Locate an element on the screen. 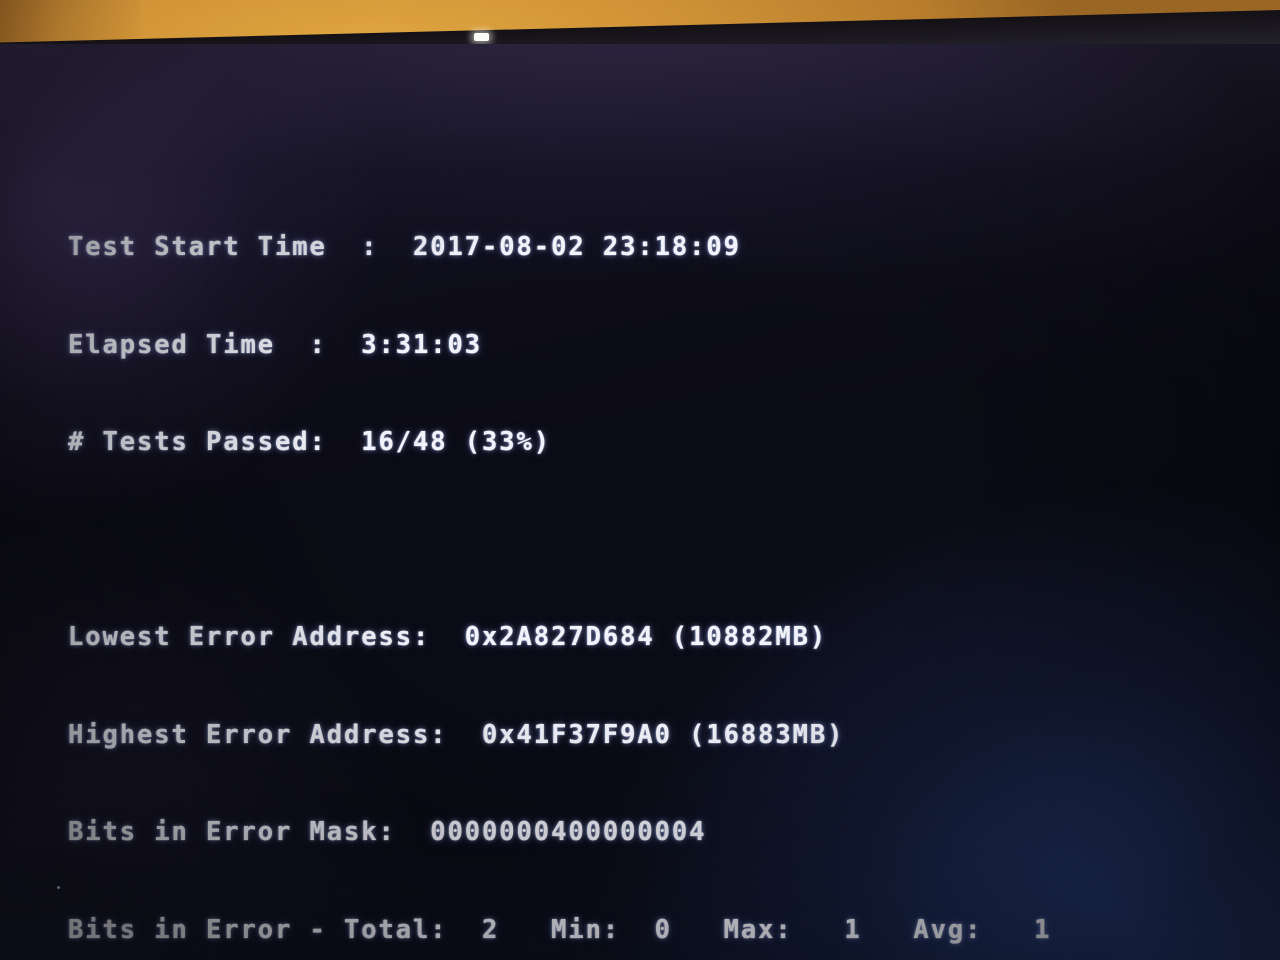  test-start-time-line: Test Start Time : 2017-08-02 23:18:09 is located at coordinates (404, 247).